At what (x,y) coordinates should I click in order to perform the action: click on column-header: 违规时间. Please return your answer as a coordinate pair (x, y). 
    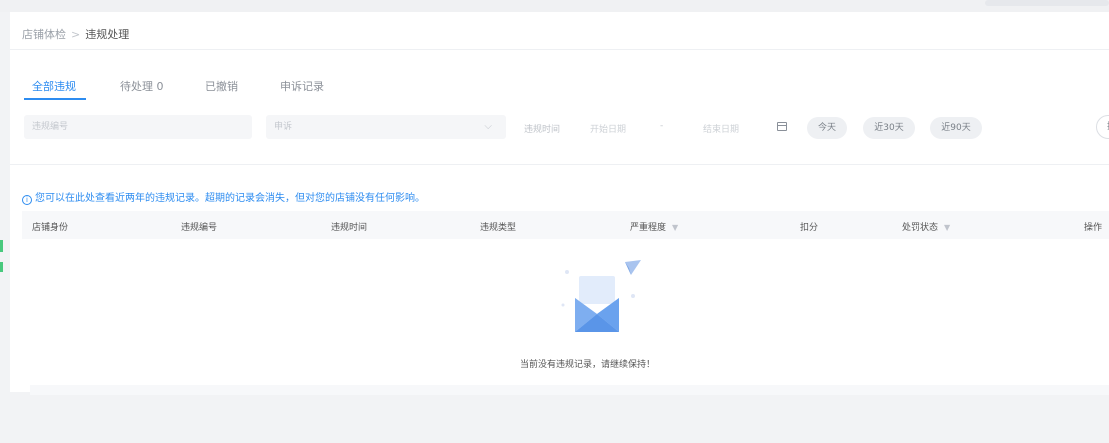
    Looking at the image, I should click on (349, 228).